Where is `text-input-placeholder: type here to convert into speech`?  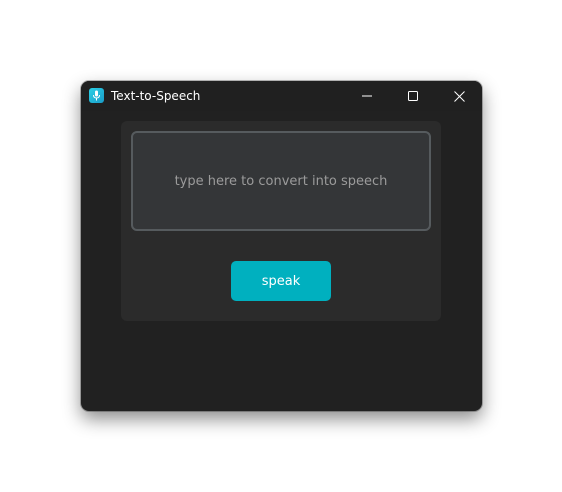 text-input-placeholder: type here to convert into speech is located at coordinates (281, 181).